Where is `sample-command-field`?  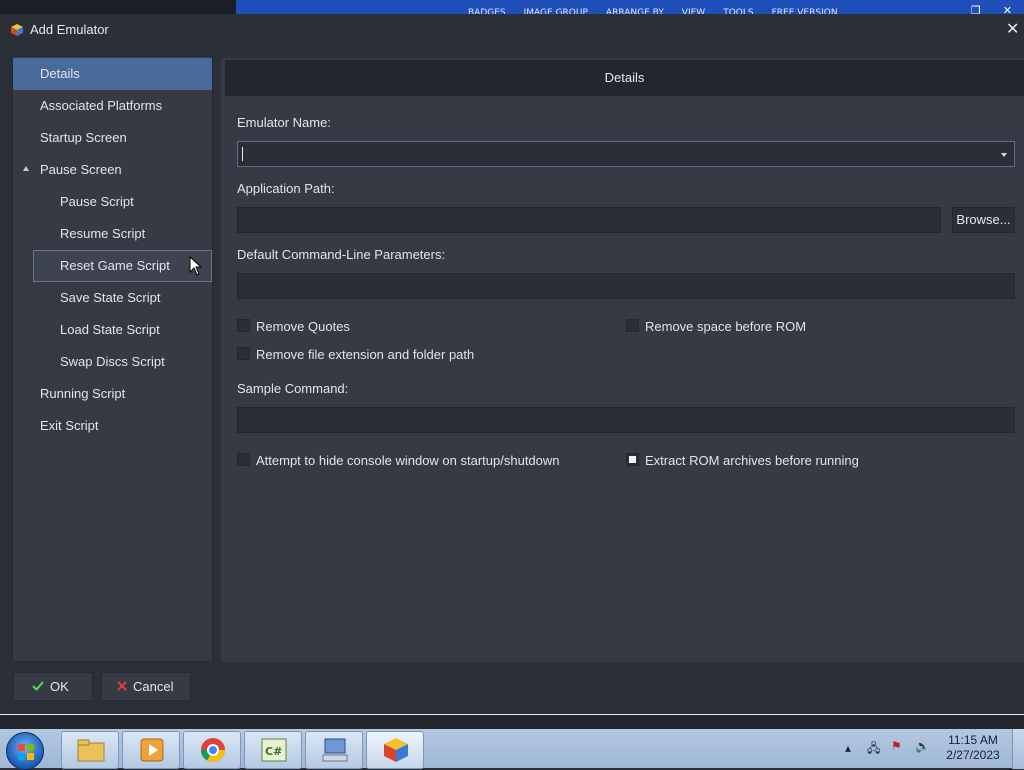
sample-command-field is located at coordinates (626, 420).